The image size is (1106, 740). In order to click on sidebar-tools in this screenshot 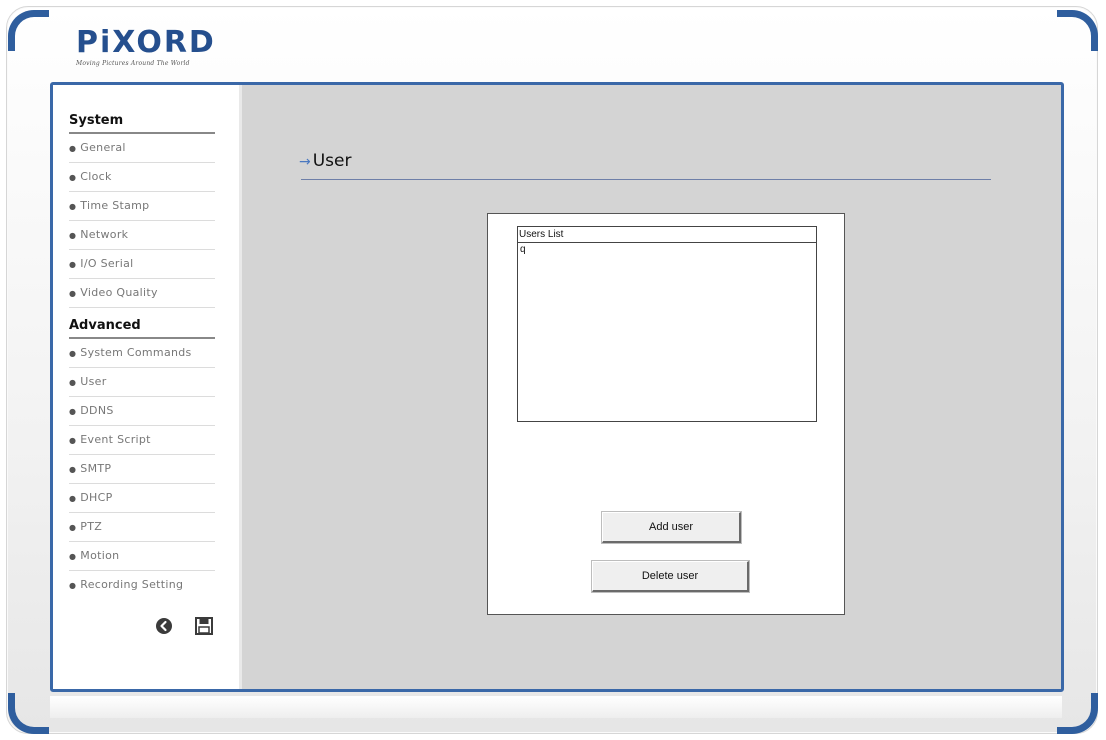, I will do `click(193, 628)`.